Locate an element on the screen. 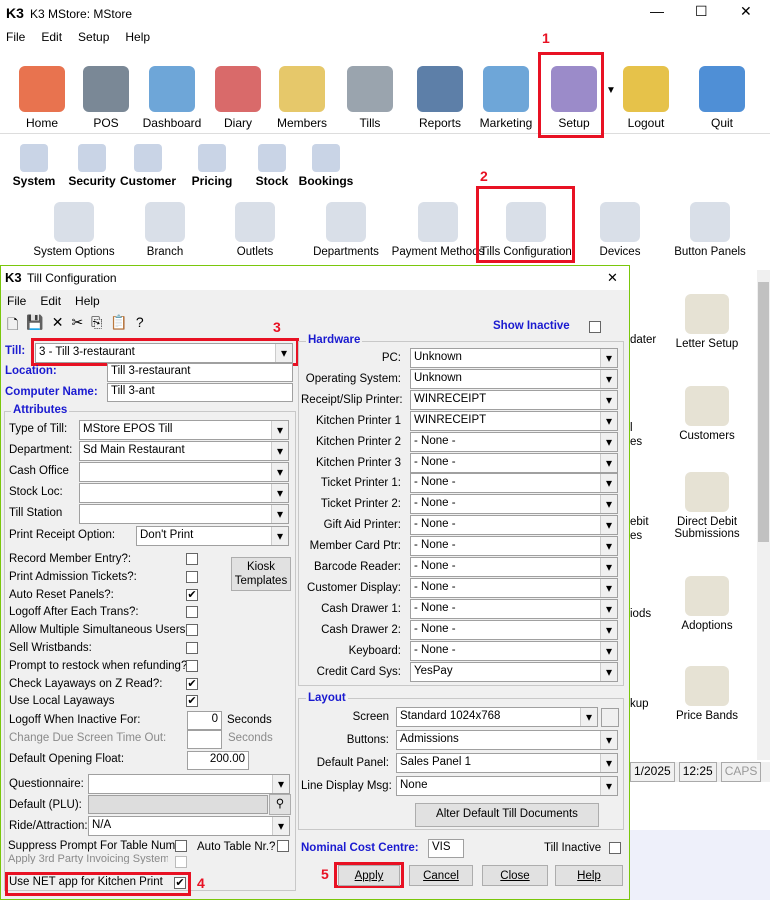 This screenshot has height=900, width=770. dialog-close-button: ✕ is located at coordinates (612, 278).